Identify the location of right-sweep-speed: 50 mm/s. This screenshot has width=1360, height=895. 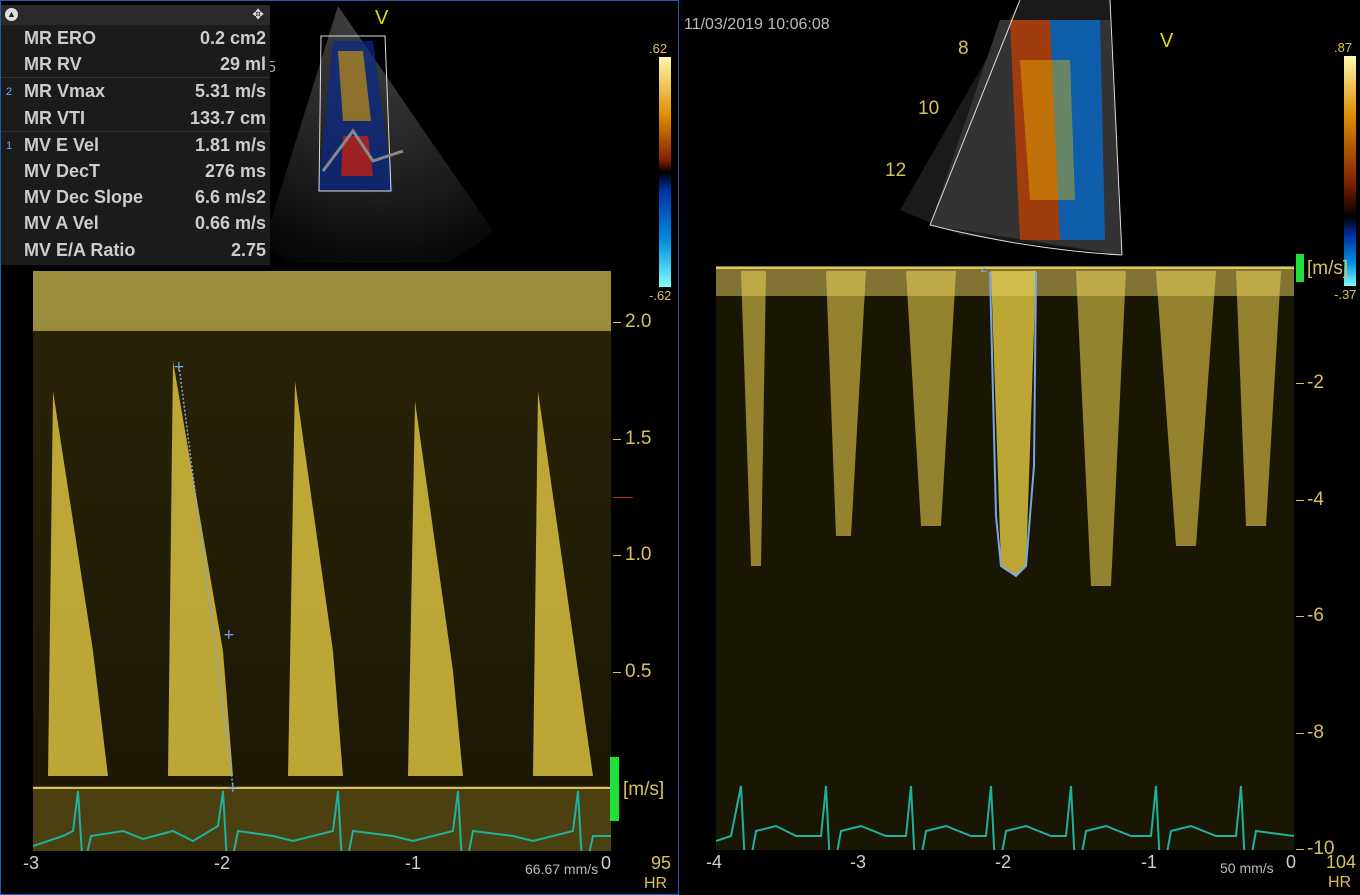
(1247, 868).